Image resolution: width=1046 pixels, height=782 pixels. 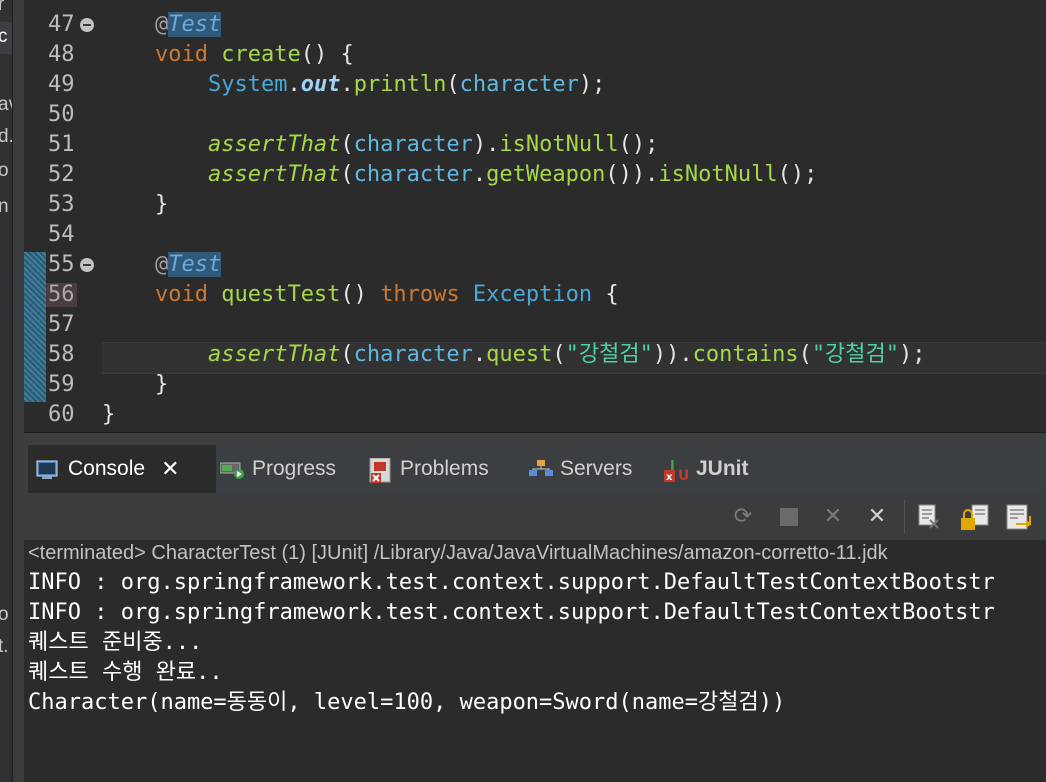 I want to click on tab-console: Console ✕, so click(x=122, y=469).